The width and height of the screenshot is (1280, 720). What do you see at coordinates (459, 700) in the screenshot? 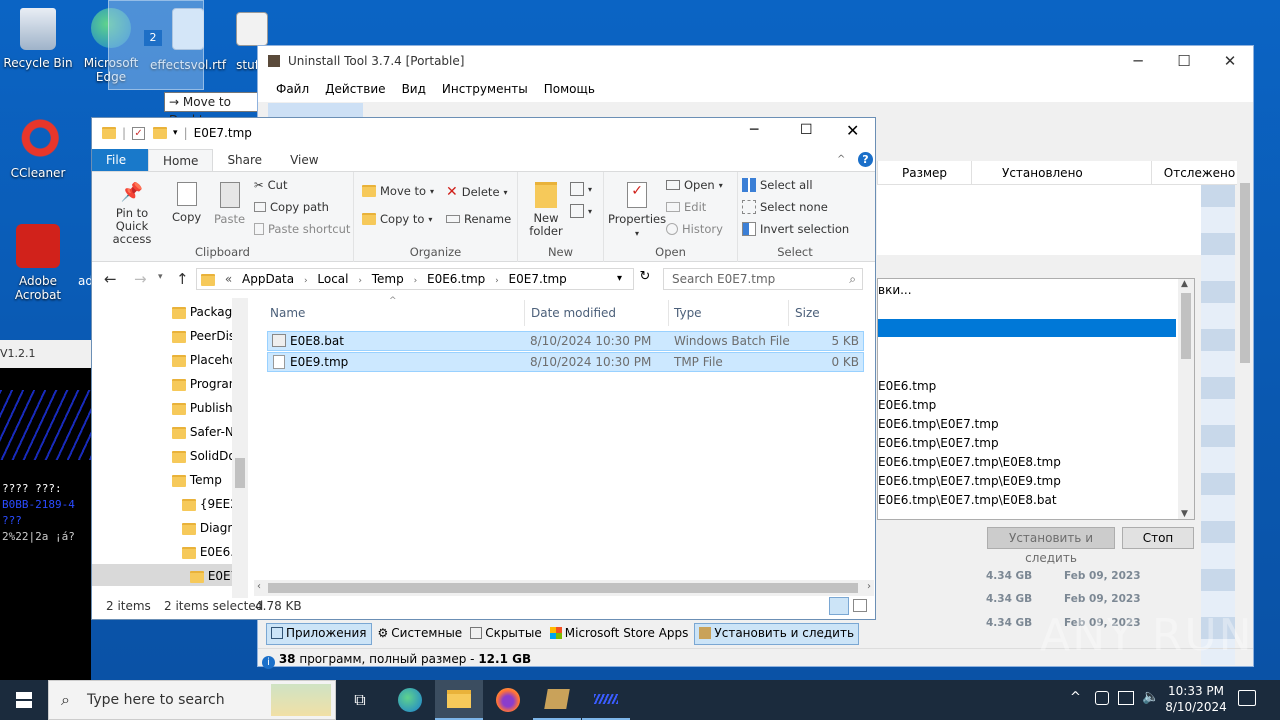
I see `explorer-taskbar-icon` at bounding box center [459, 700].